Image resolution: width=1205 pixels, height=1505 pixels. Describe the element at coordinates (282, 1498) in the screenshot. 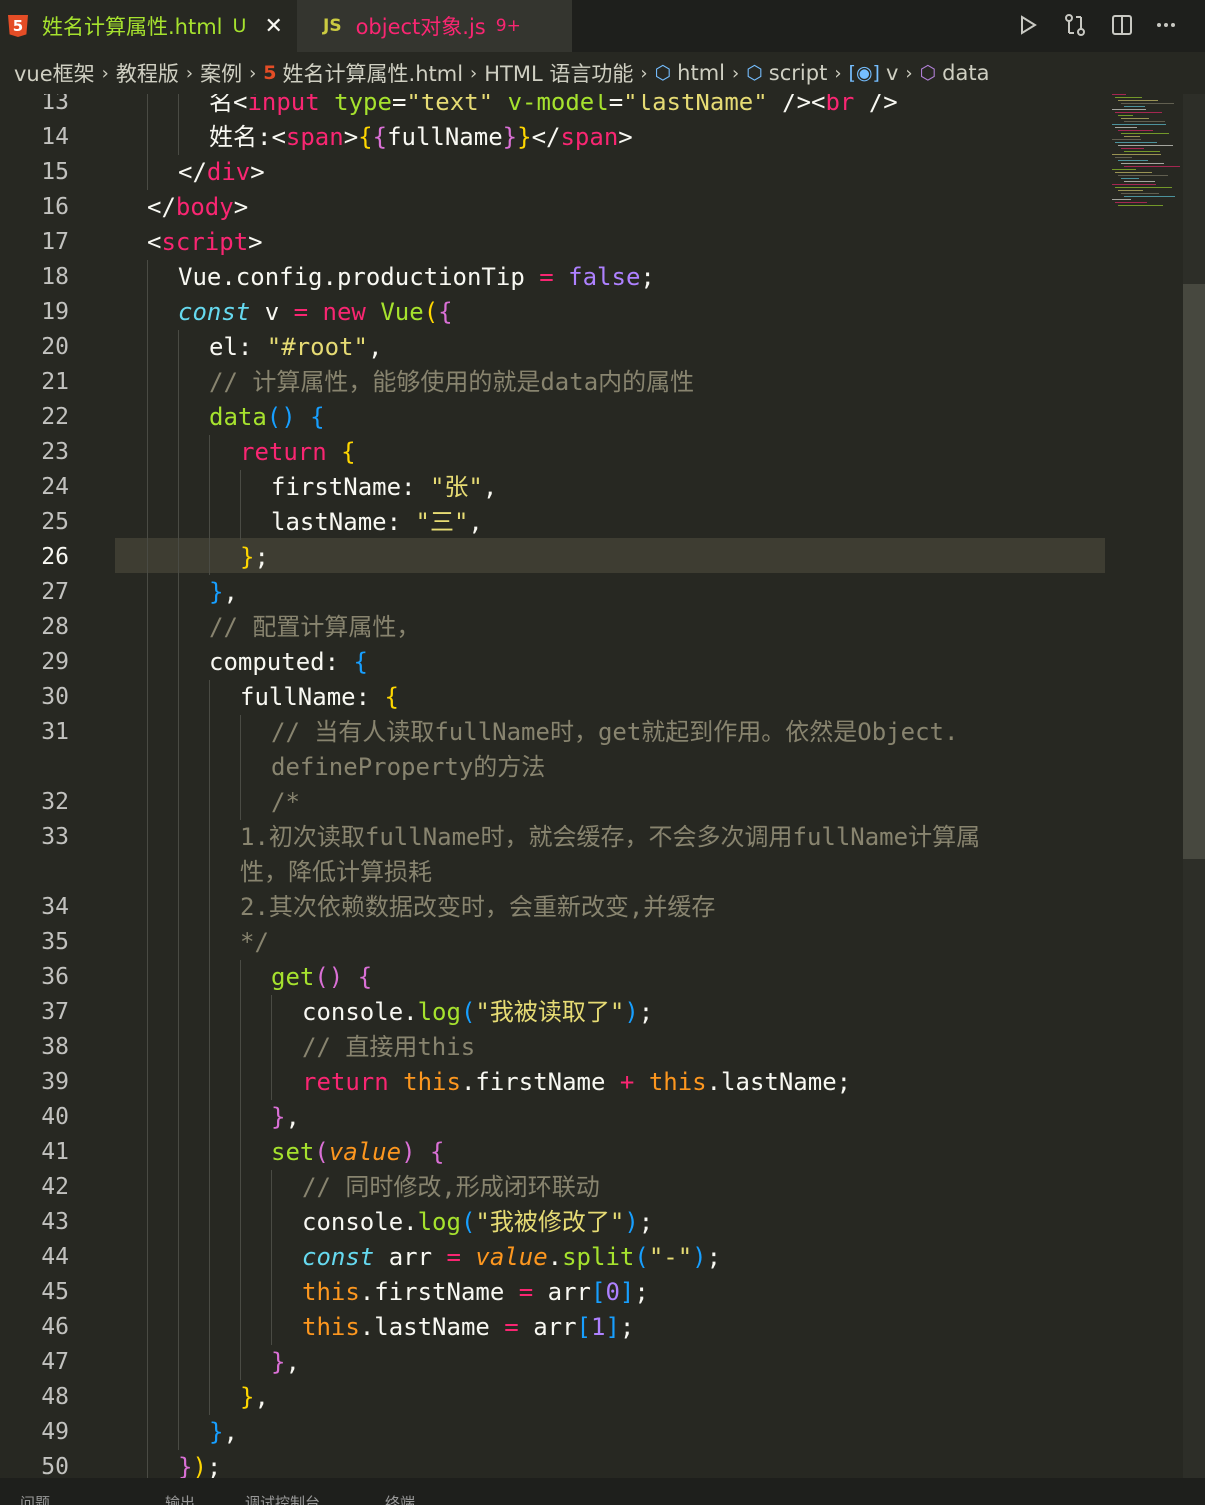

I see `panel-tab-debug-console: 调试控制台` at that location.